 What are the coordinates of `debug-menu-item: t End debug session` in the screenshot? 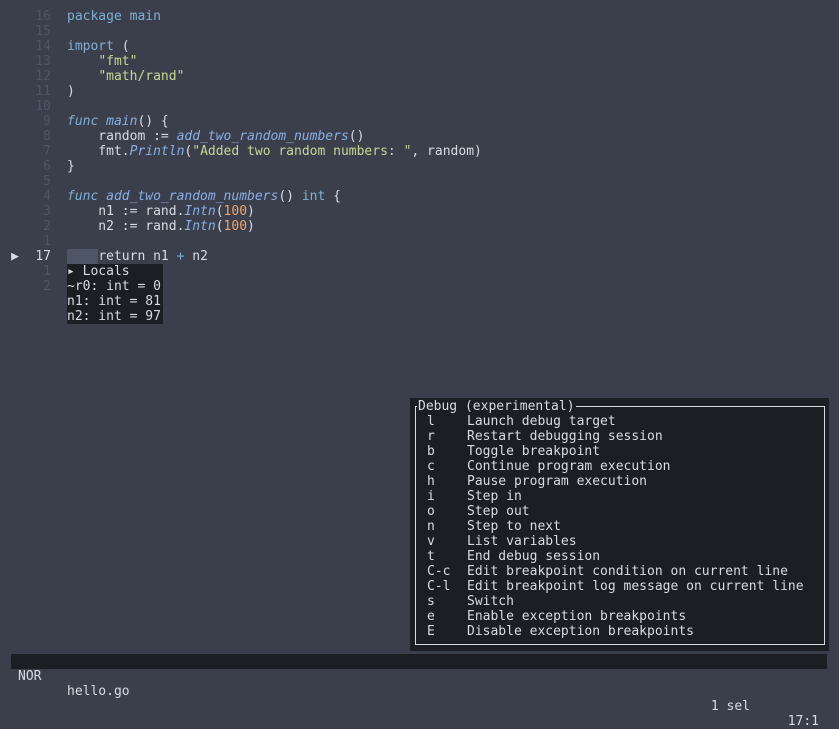 It's located at (513, 556).